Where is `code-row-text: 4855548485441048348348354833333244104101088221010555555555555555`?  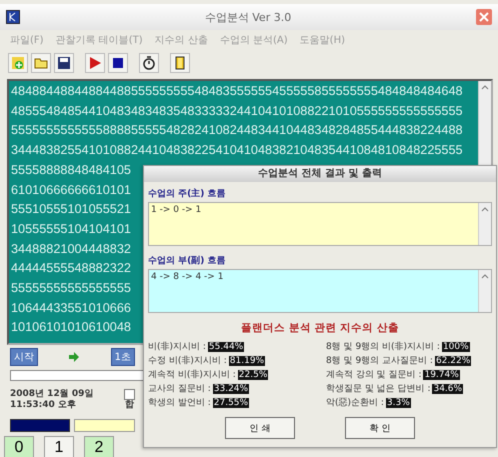
code-row-text: 4855548485441048348348354833333244104101088221010555555555555555 is located at coordinates (237, 111).